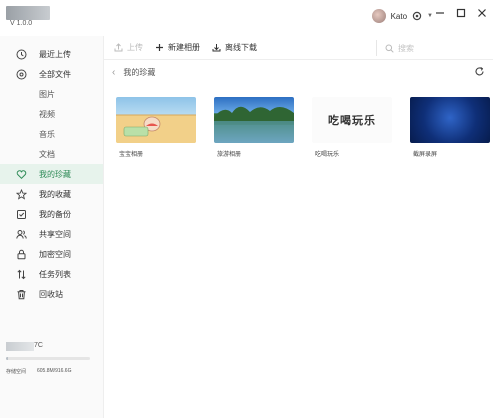  I want to click on username: Kato, so click(399, 16).